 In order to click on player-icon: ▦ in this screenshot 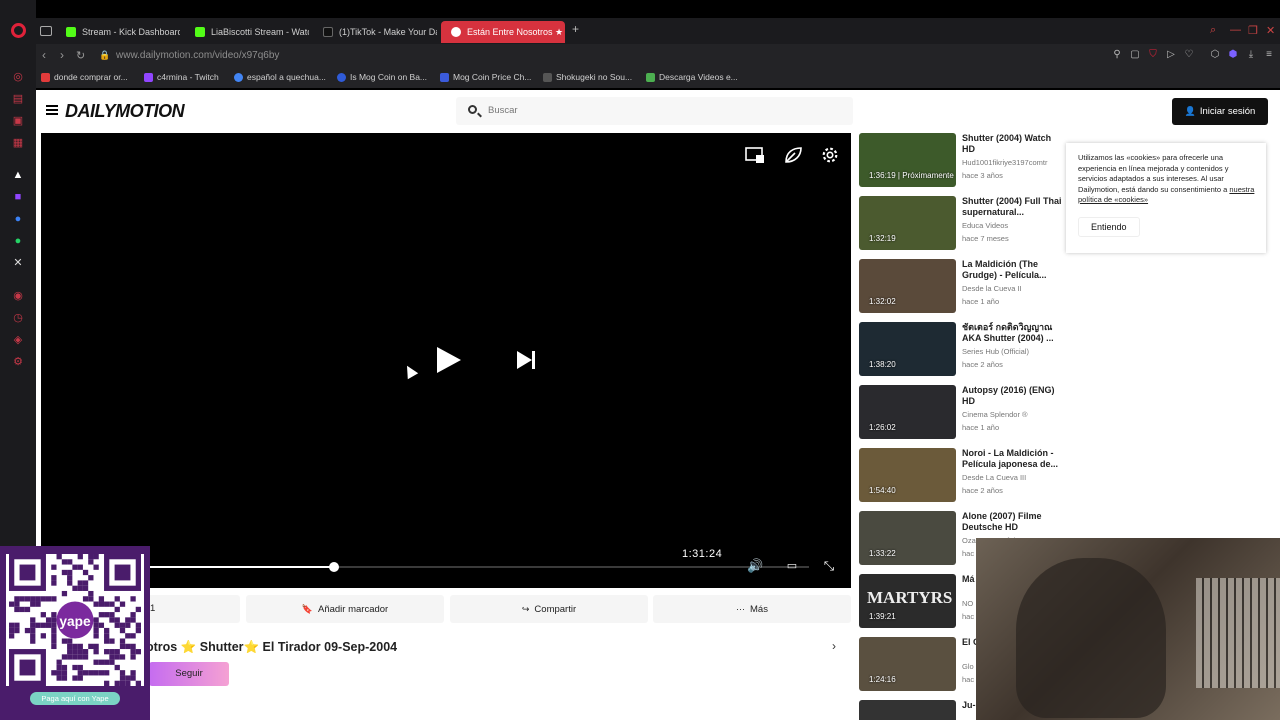, I will do `click(18, 143)`.